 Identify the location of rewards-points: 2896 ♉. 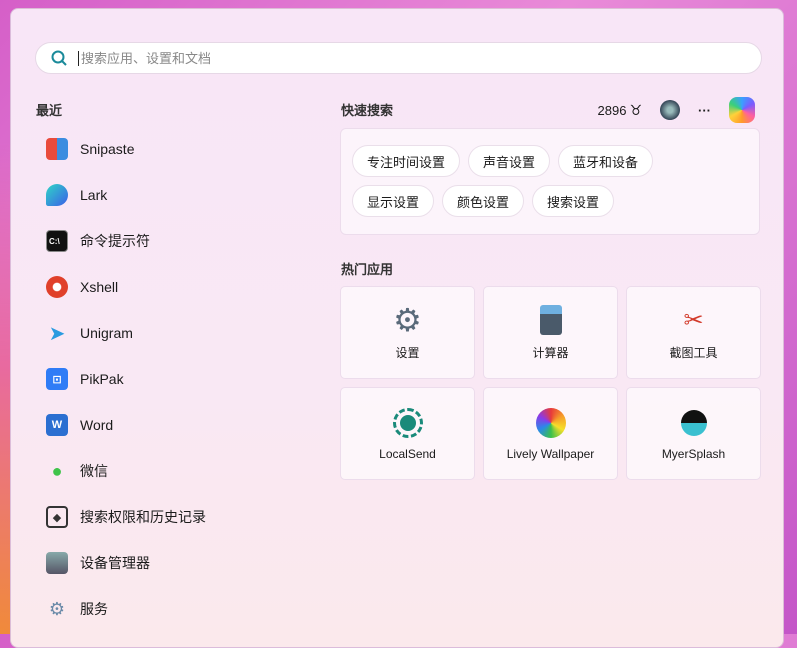
(620, 110).